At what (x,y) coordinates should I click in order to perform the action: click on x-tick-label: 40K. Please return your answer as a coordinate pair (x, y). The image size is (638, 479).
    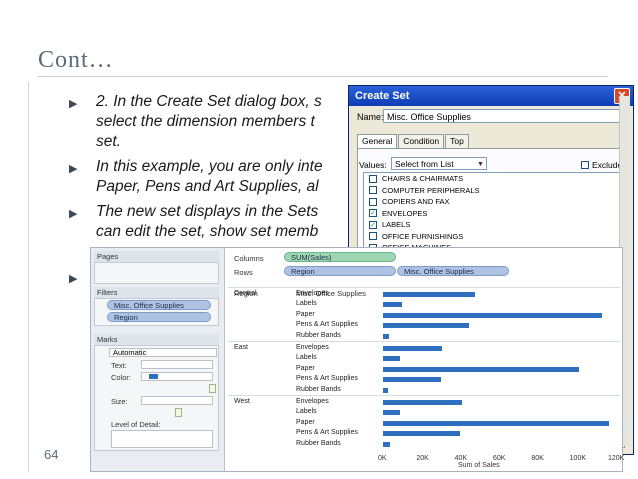
    Looking at the image, I should click on (461, 458).